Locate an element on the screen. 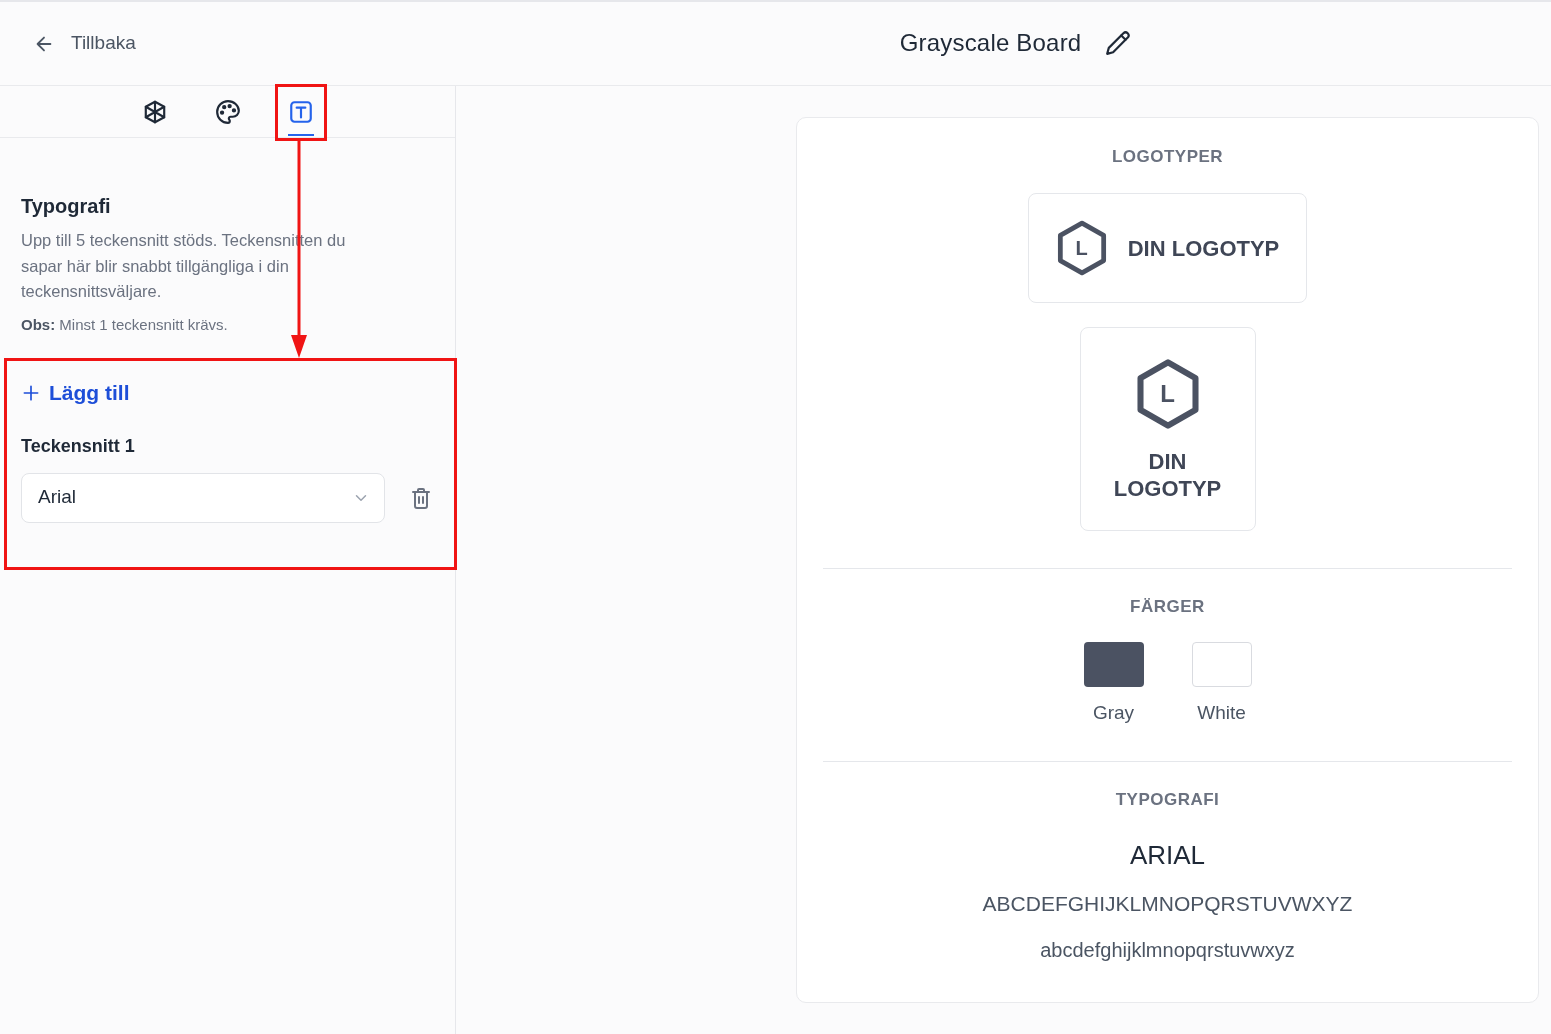  delete-button is located at coordinates (421, 497).